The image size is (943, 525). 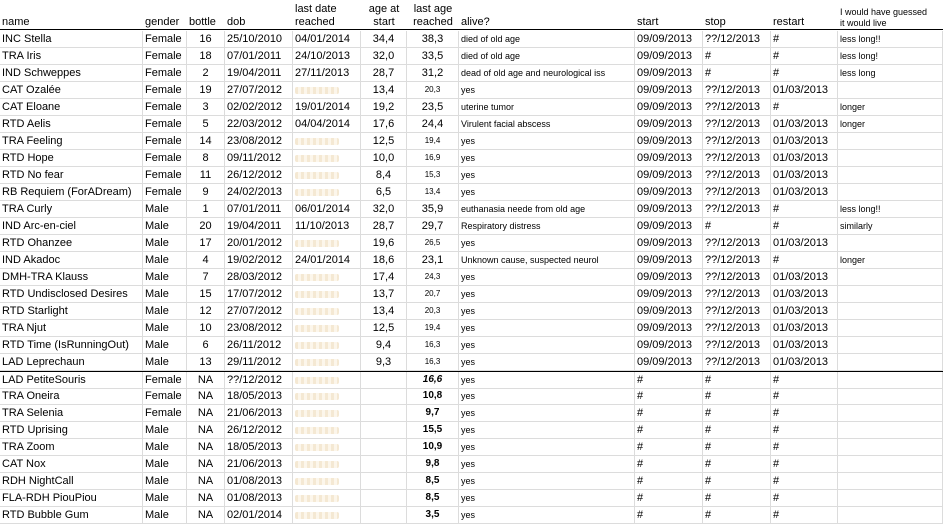 I want to click on cell-last-age: 24,4, so click(x=433, y=124).